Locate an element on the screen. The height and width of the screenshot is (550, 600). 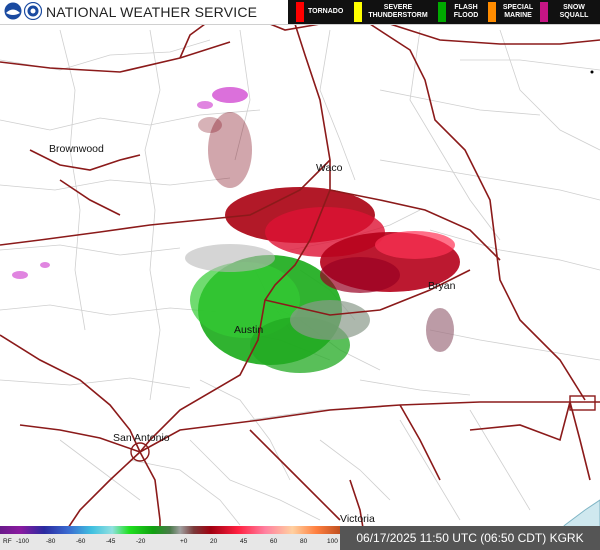
scale-tick: 80 is located at coordinates (304, 541).